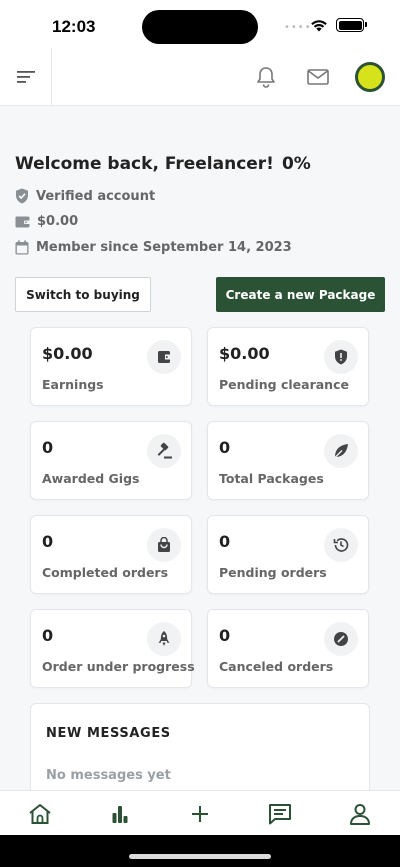 The height and width of the screenshot is (867, 400). What do you see at coordinates (288, 366) in the screenshot?
I see `pending-clearance-card: $0.00 Pending clearance` at bounding box center [288, 366].